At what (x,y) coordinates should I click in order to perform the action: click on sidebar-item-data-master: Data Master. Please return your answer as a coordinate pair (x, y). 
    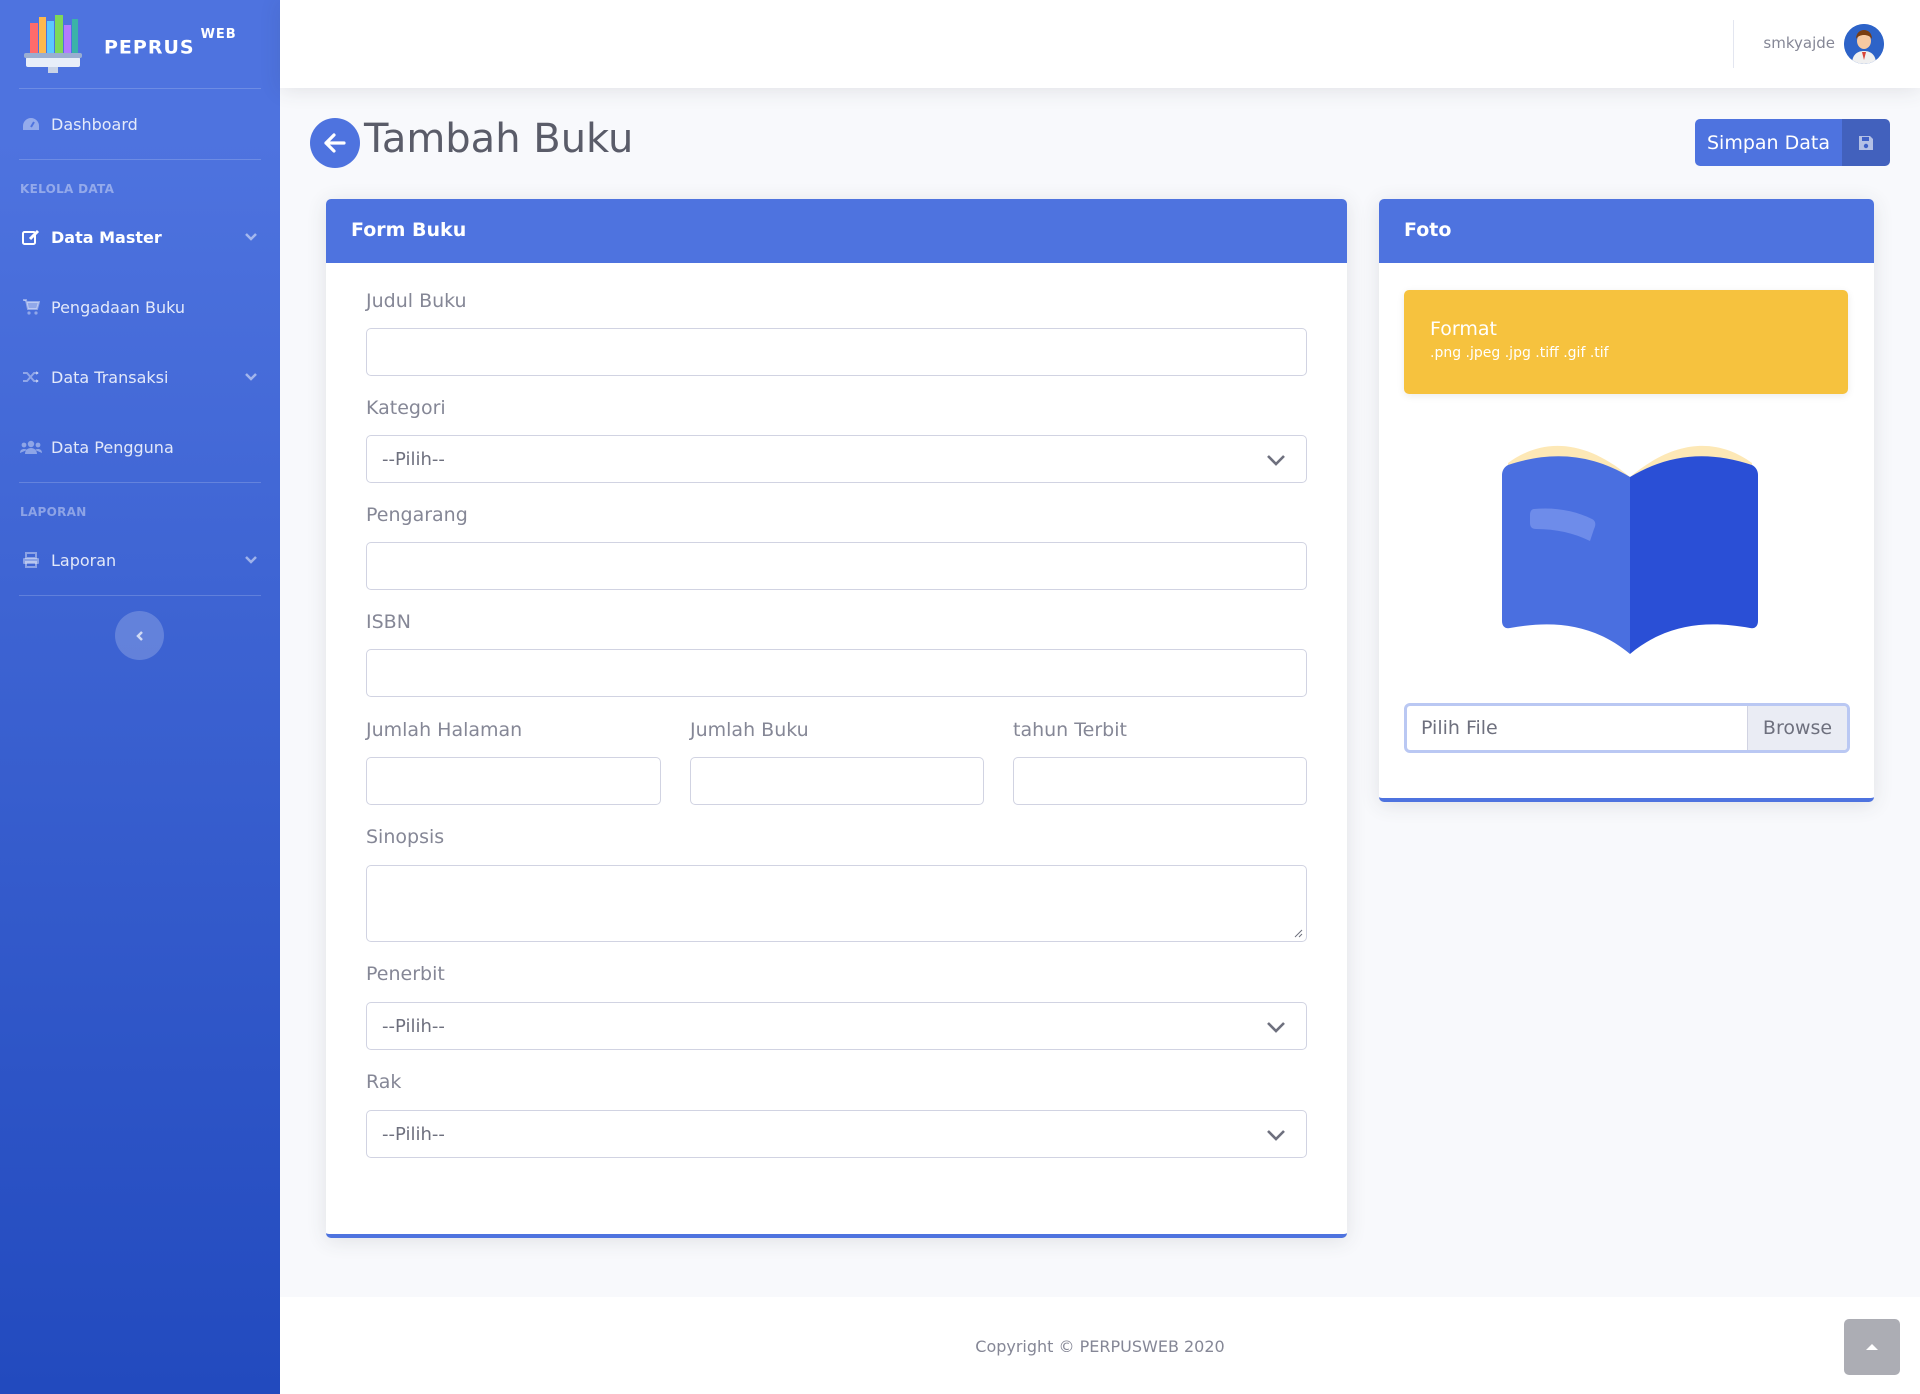
    Looking at the image, I should click on (140, 237).